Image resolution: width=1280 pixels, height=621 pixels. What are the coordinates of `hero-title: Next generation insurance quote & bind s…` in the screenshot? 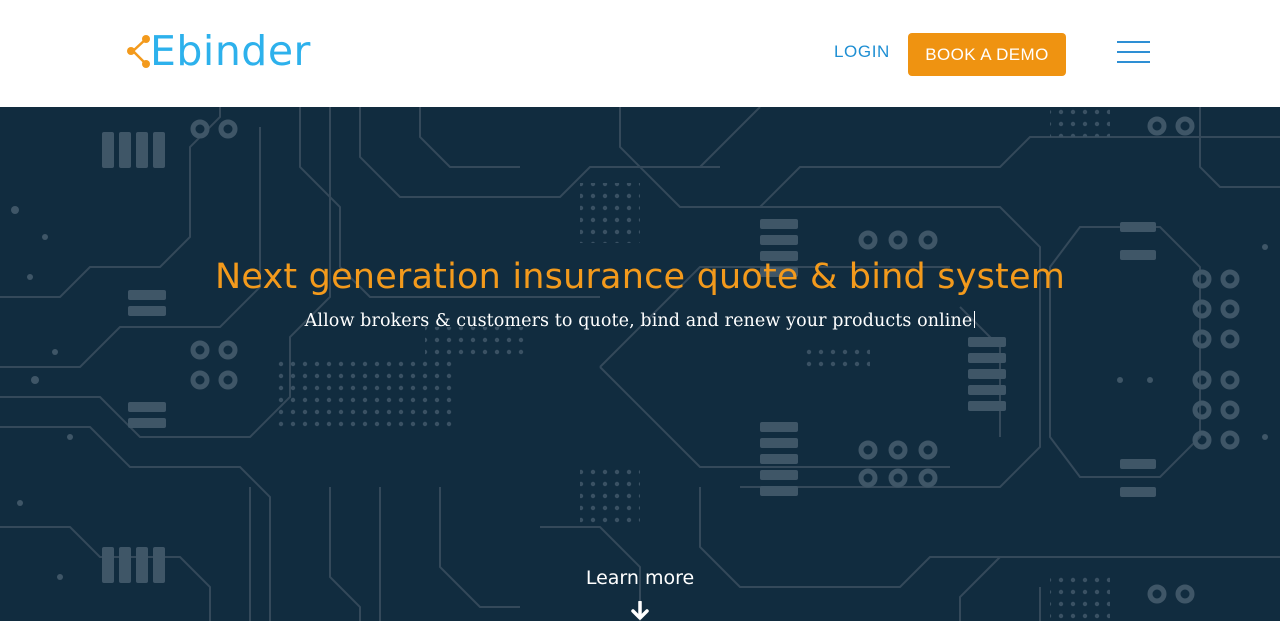 It's located at (640, 277).